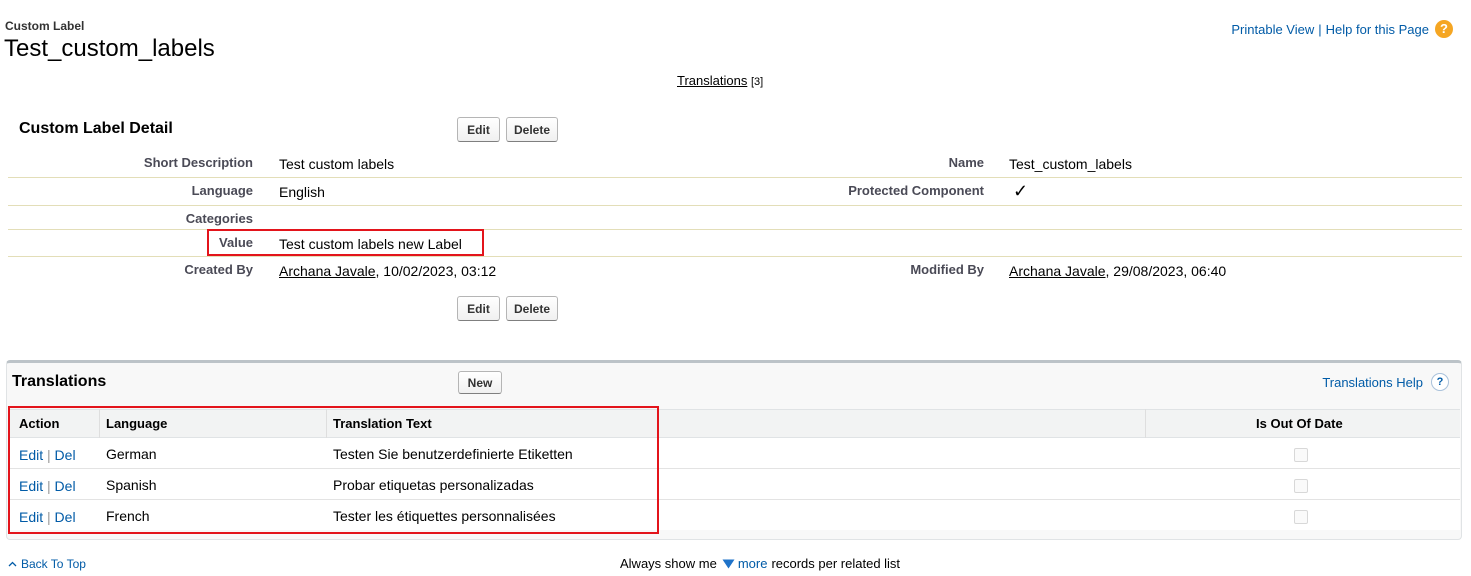 The image size is (1471, 576). Describe the element at coordinates (444, 516) in the screenshot. I see `translation-text: Tester les étiquettes personnalisées` at that location.